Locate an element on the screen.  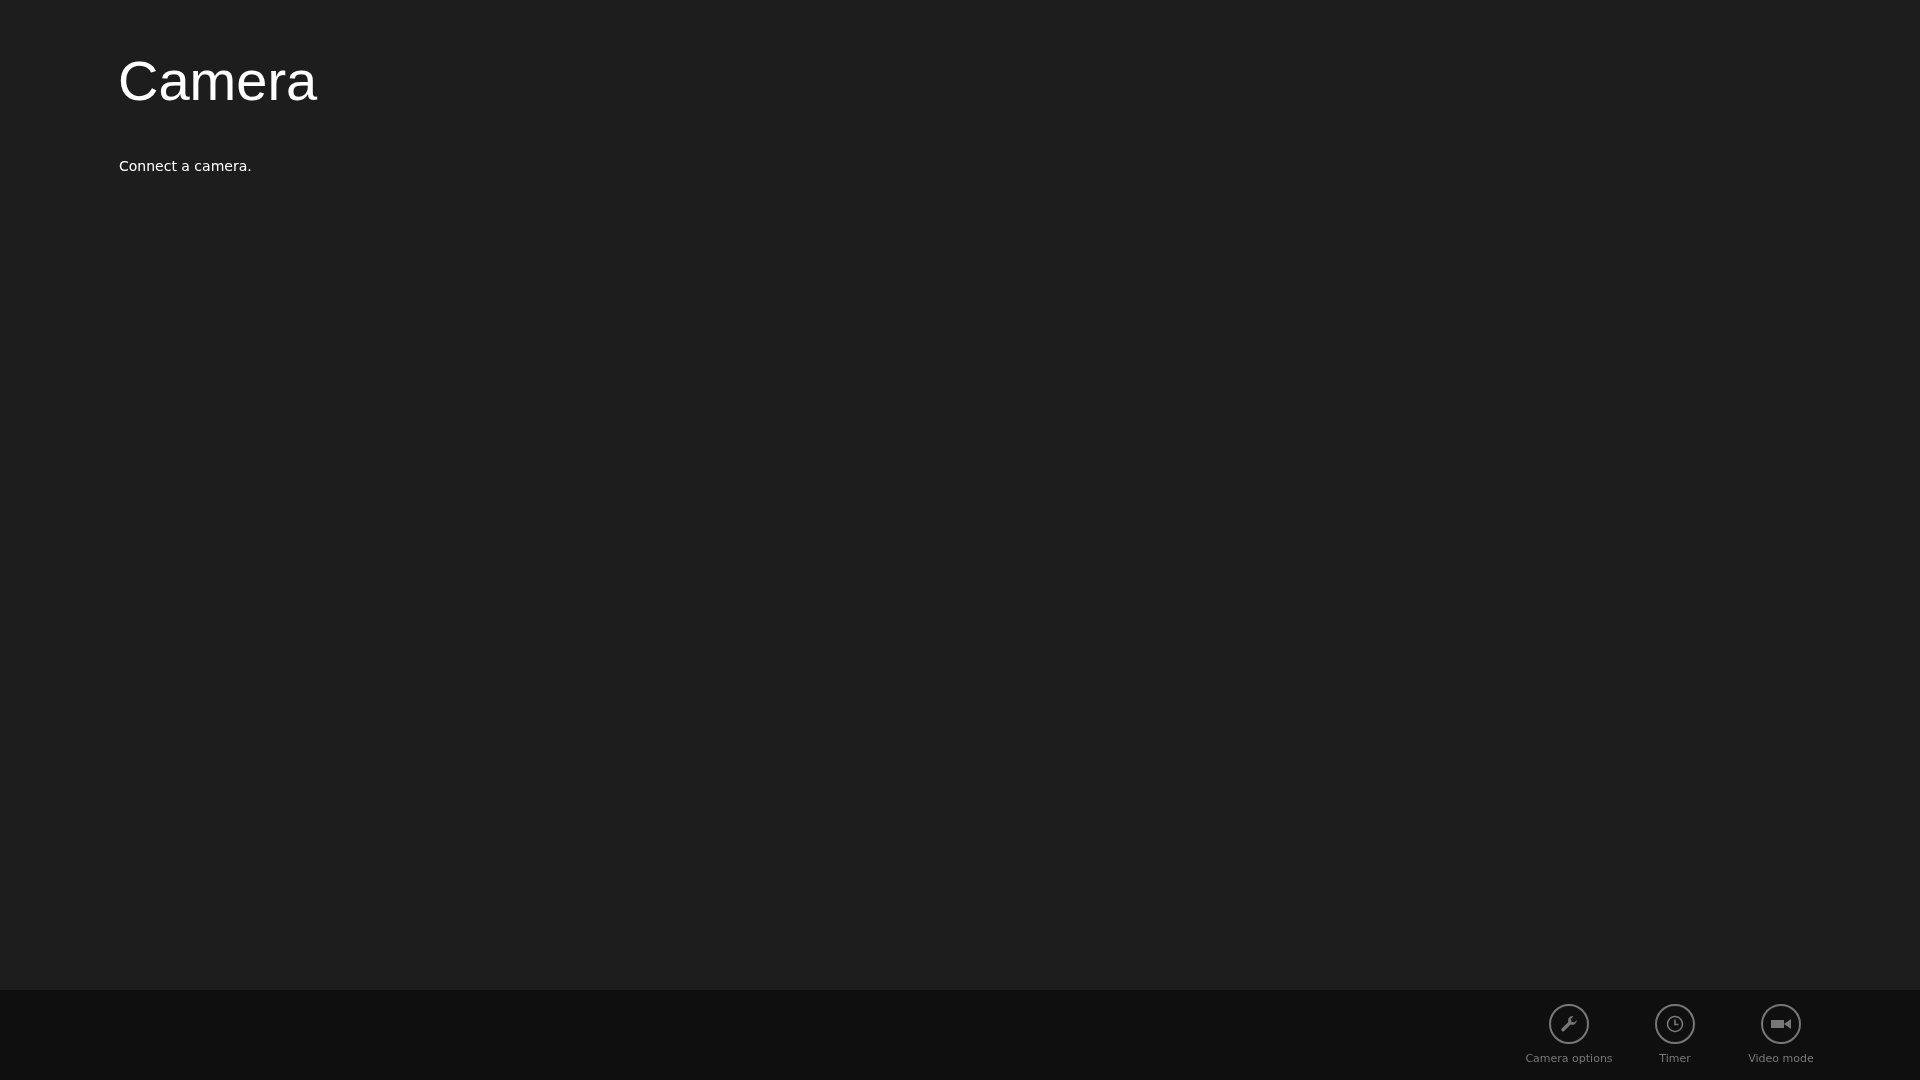
page-title: Camera is located at coordinates (218, 81).